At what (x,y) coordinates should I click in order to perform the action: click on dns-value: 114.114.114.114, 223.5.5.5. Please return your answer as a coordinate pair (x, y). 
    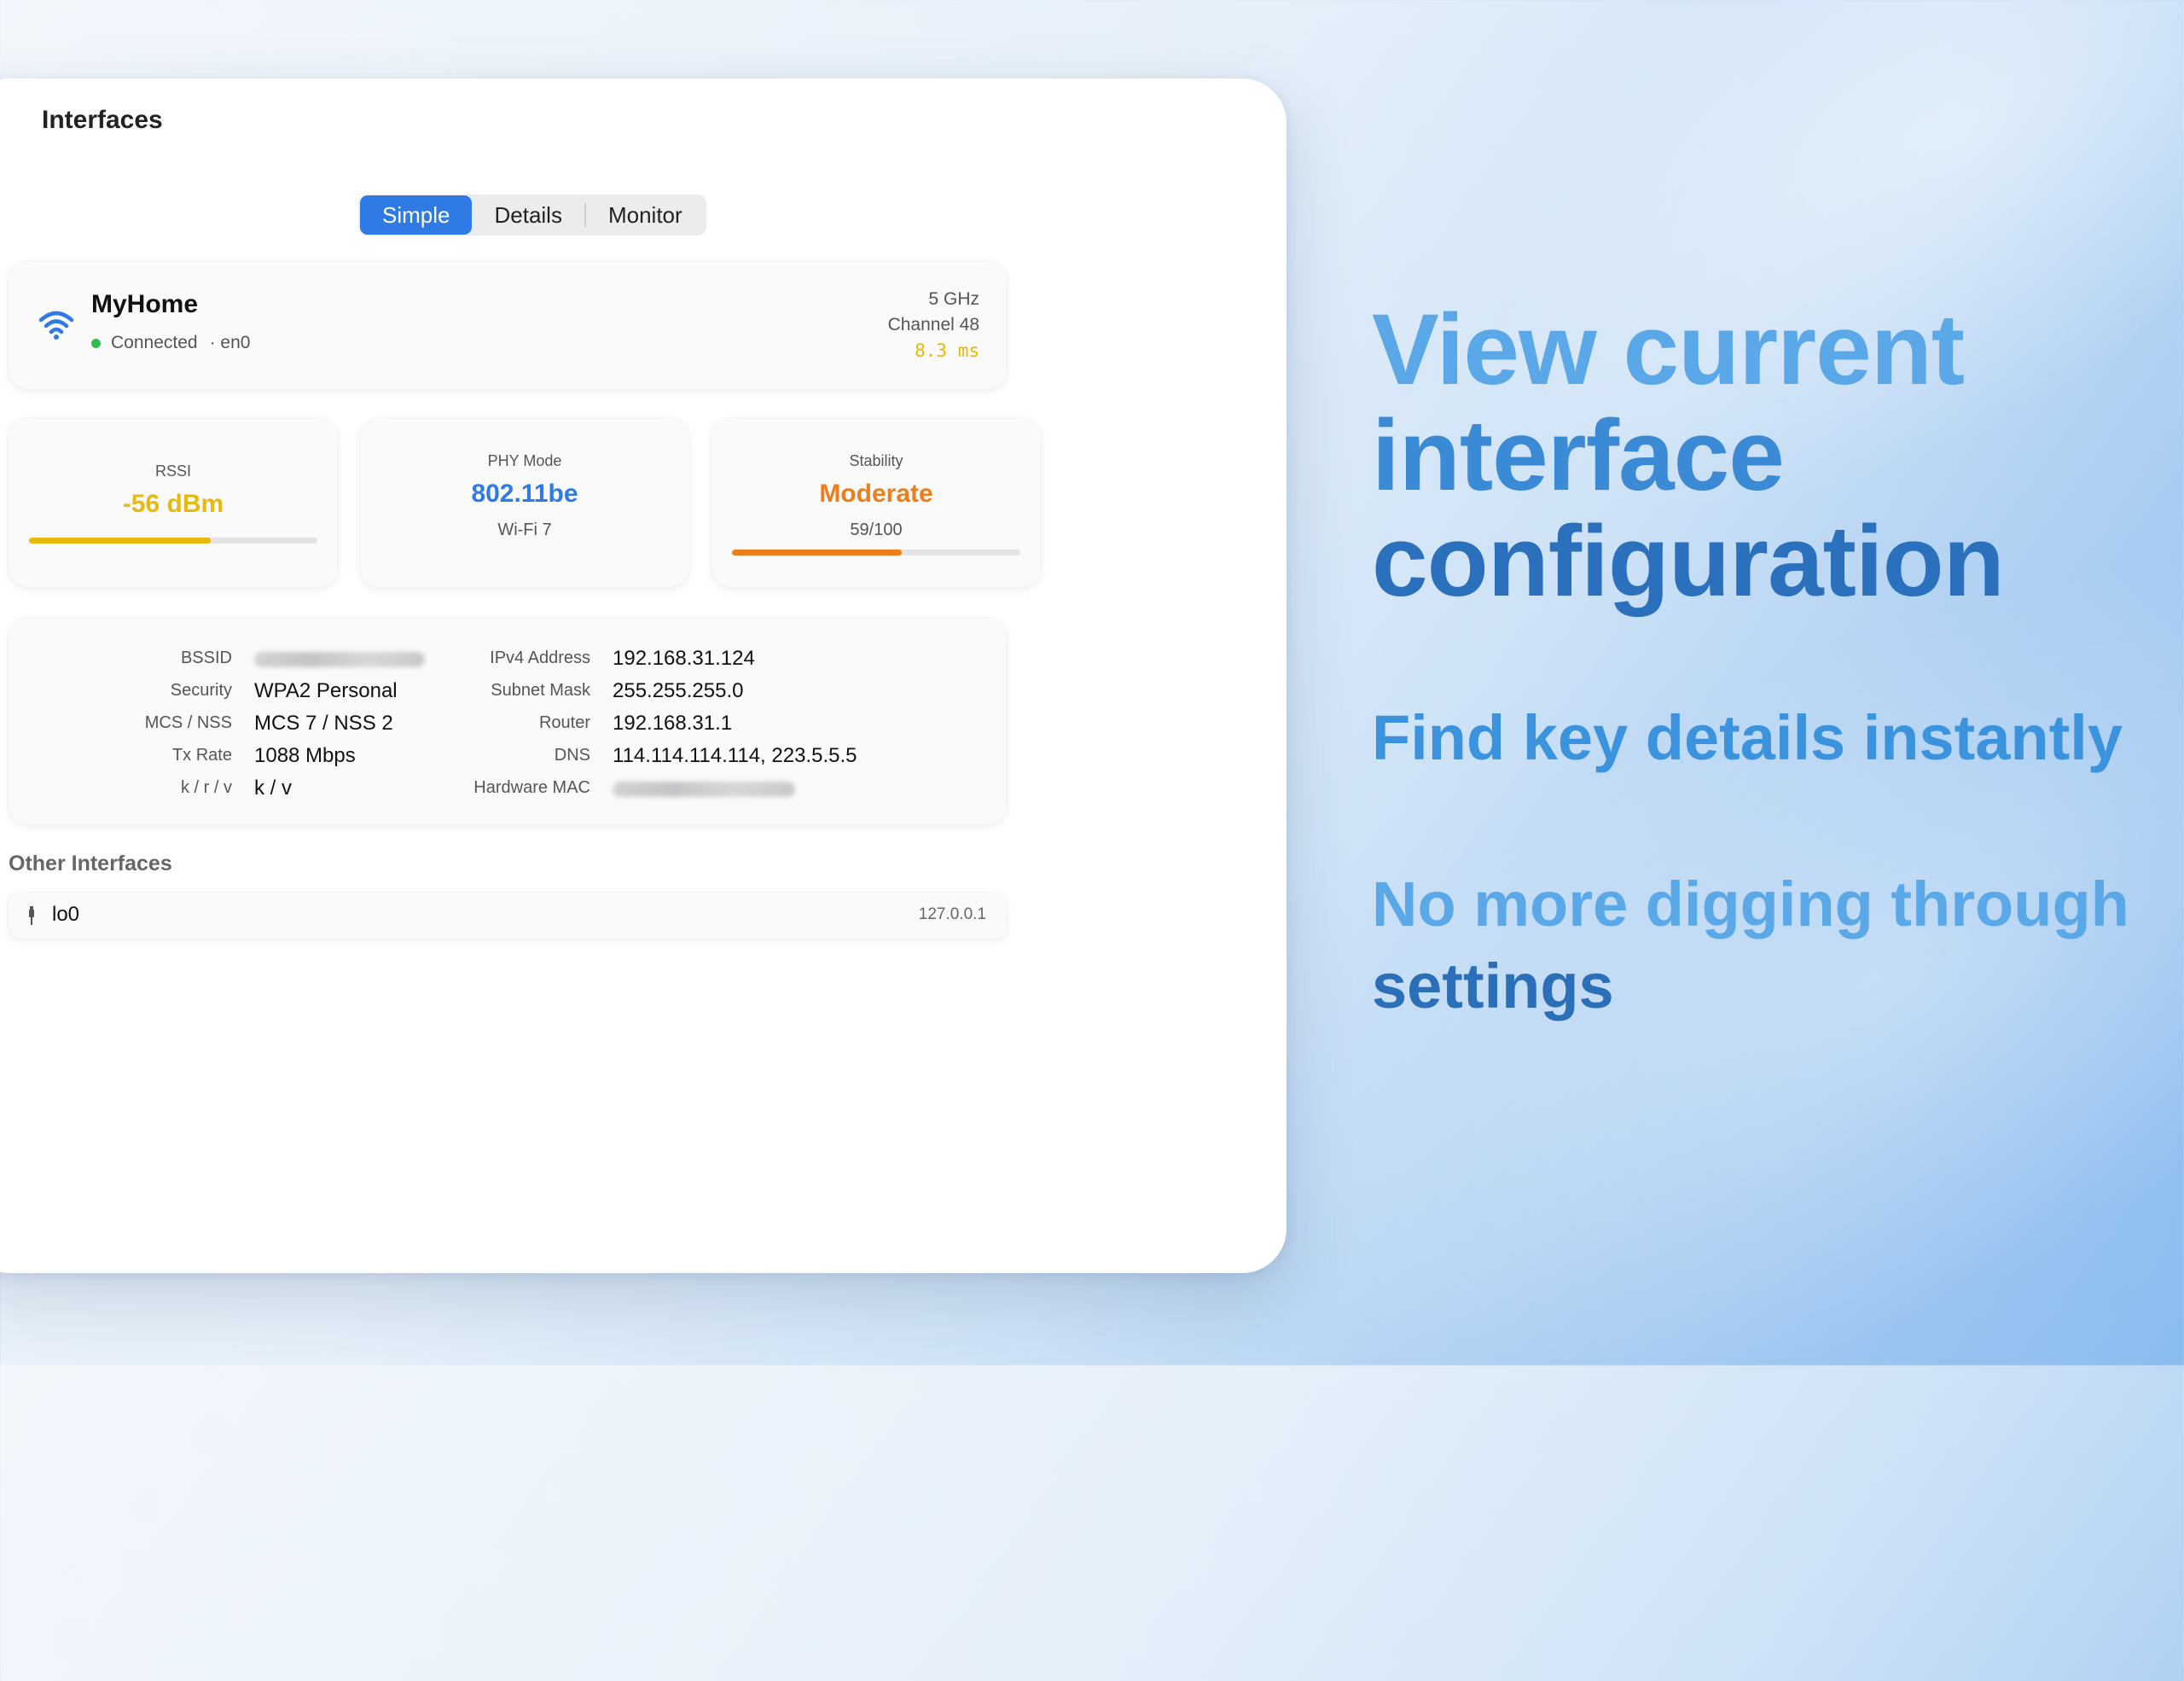
    Looking at the image, I should click on (735, 756).